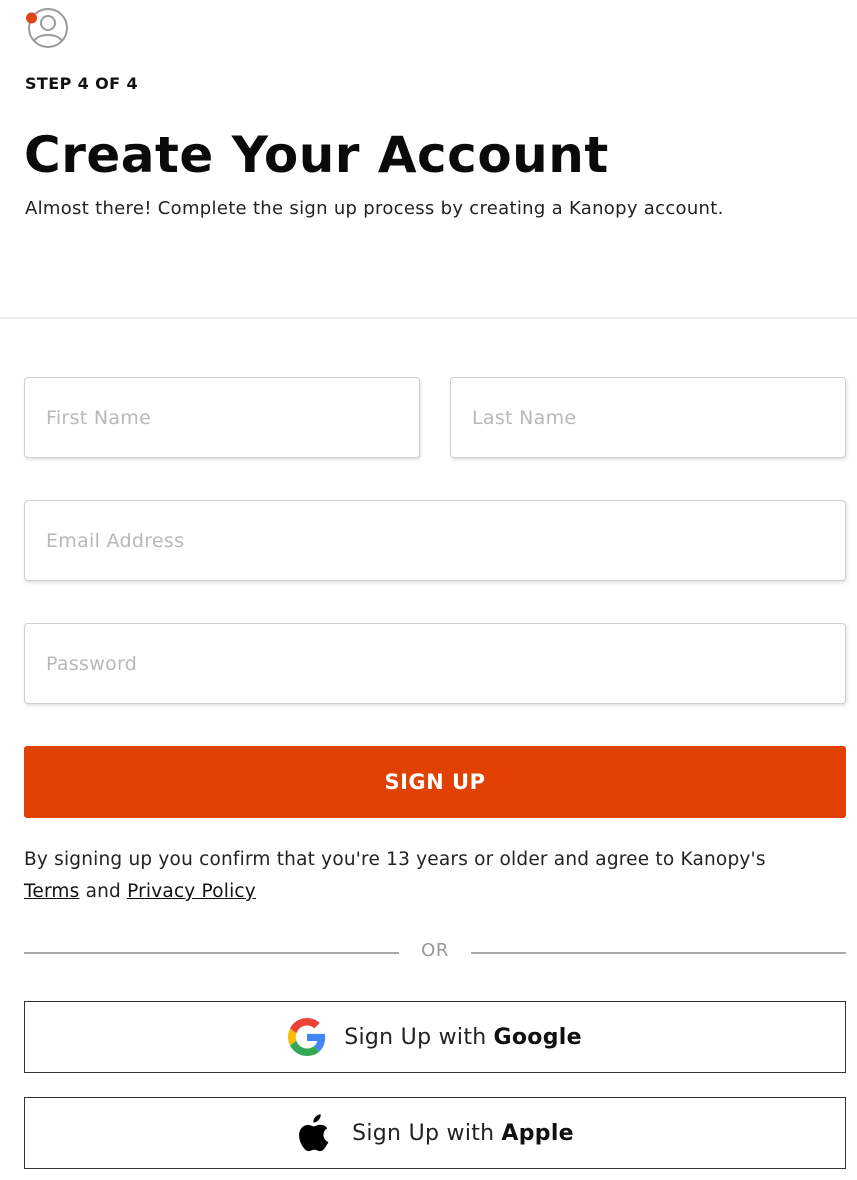 Image resolution: width=857 pixels, height=1180 pixels. What do you see at coordinates (537, 1037) in the screenshot?
I see `google-button-brand: Google` at bounding box center [537, 1037].